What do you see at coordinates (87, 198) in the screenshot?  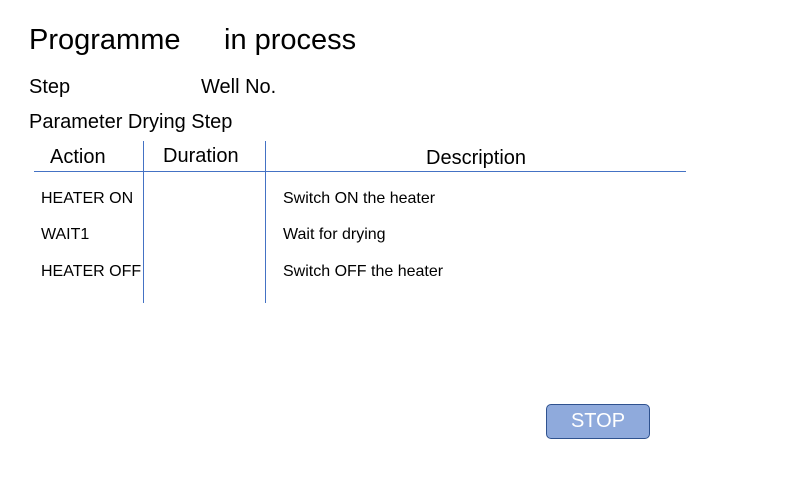 I see `row-action: HEATER ON` at bounding box center [87, 198].